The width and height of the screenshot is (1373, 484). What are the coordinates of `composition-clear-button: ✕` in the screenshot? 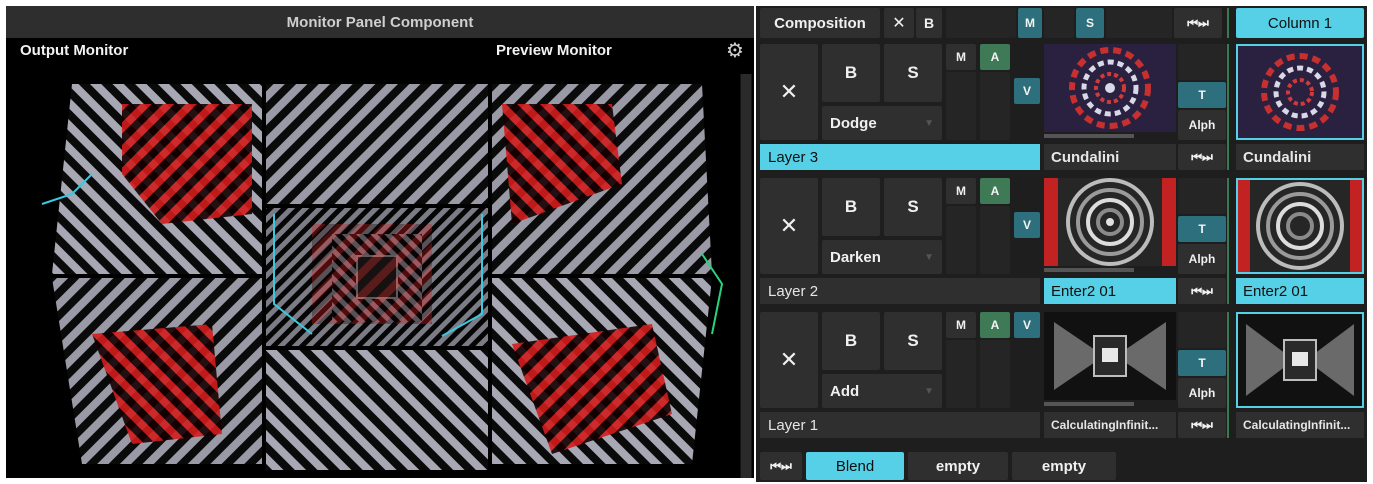 It's located at (899, 23).